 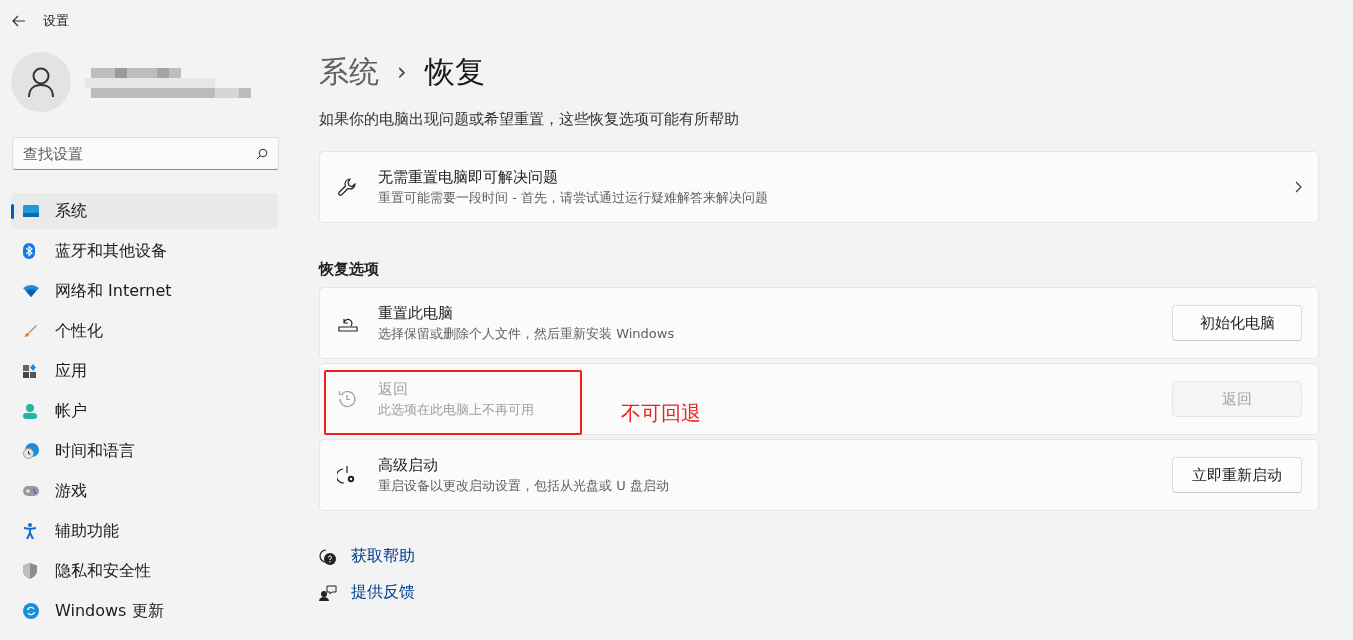 What do you see at coordinates (29, 251) in the screenshot?
I see `bluetooth-icon` at bounding box center [29, 251].